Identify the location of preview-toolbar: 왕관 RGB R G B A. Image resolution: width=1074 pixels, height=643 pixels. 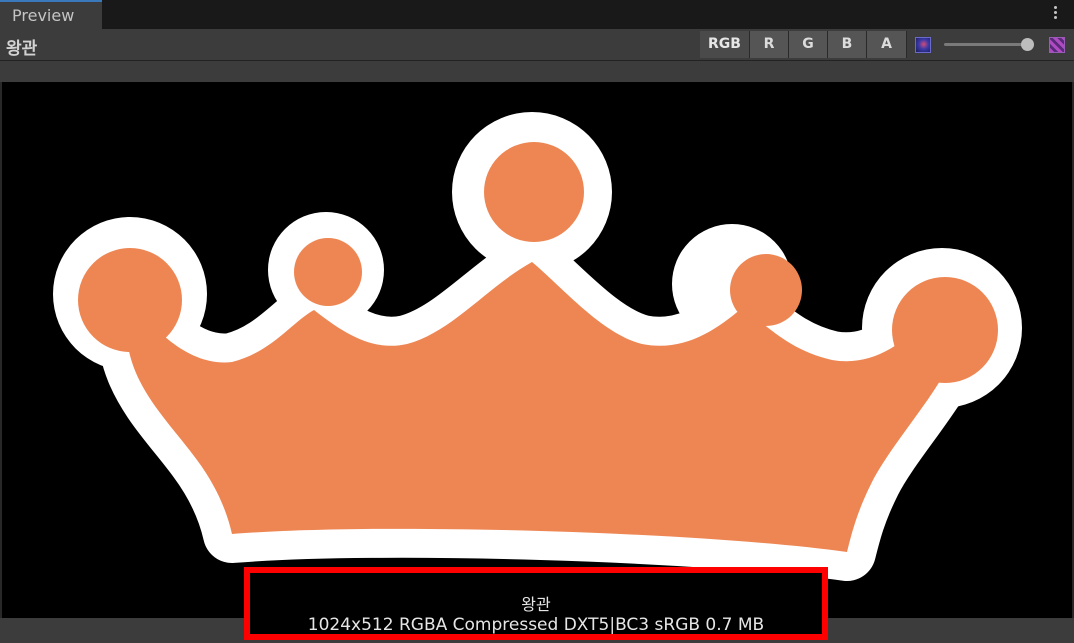
(537, 45).